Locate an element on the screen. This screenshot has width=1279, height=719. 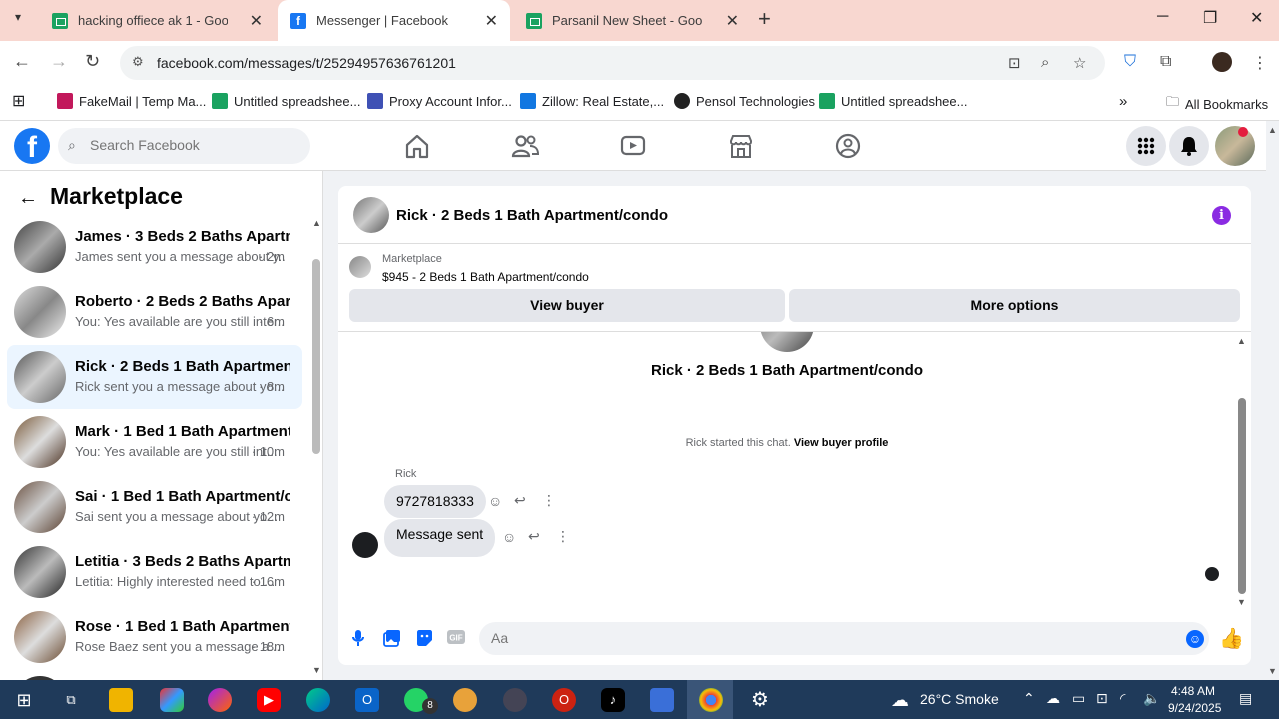
message-bubble: Message sent is located at coordinates (440, 538).